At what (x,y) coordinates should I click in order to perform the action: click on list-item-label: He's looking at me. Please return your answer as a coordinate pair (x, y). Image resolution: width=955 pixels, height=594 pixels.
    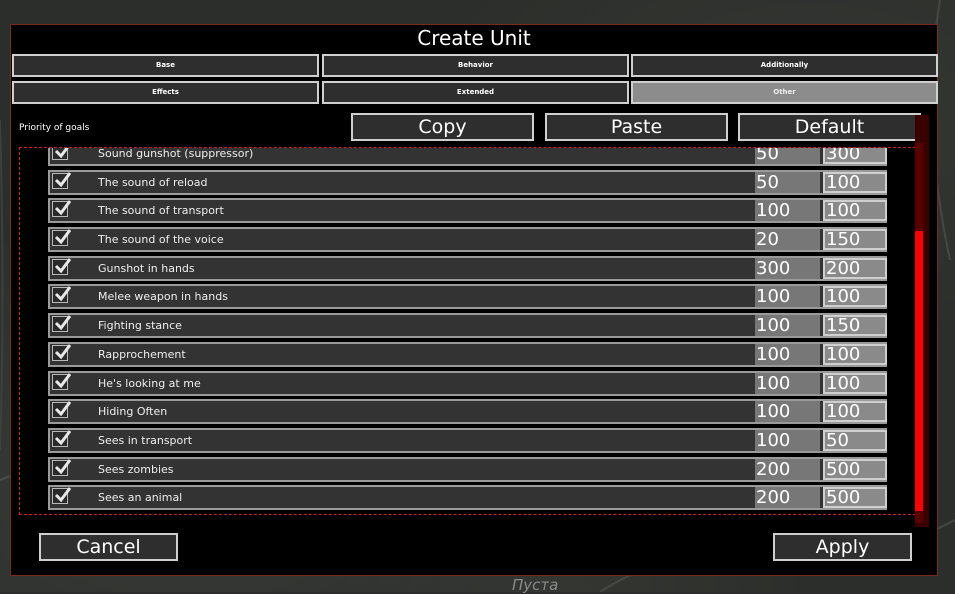
    Looking at the image, I should click on (149, 383).